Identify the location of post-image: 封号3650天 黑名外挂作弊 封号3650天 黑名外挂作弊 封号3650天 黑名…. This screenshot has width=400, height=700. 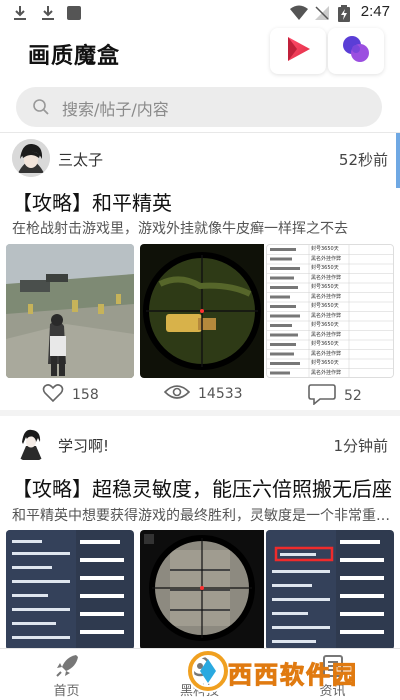
(330, 311).